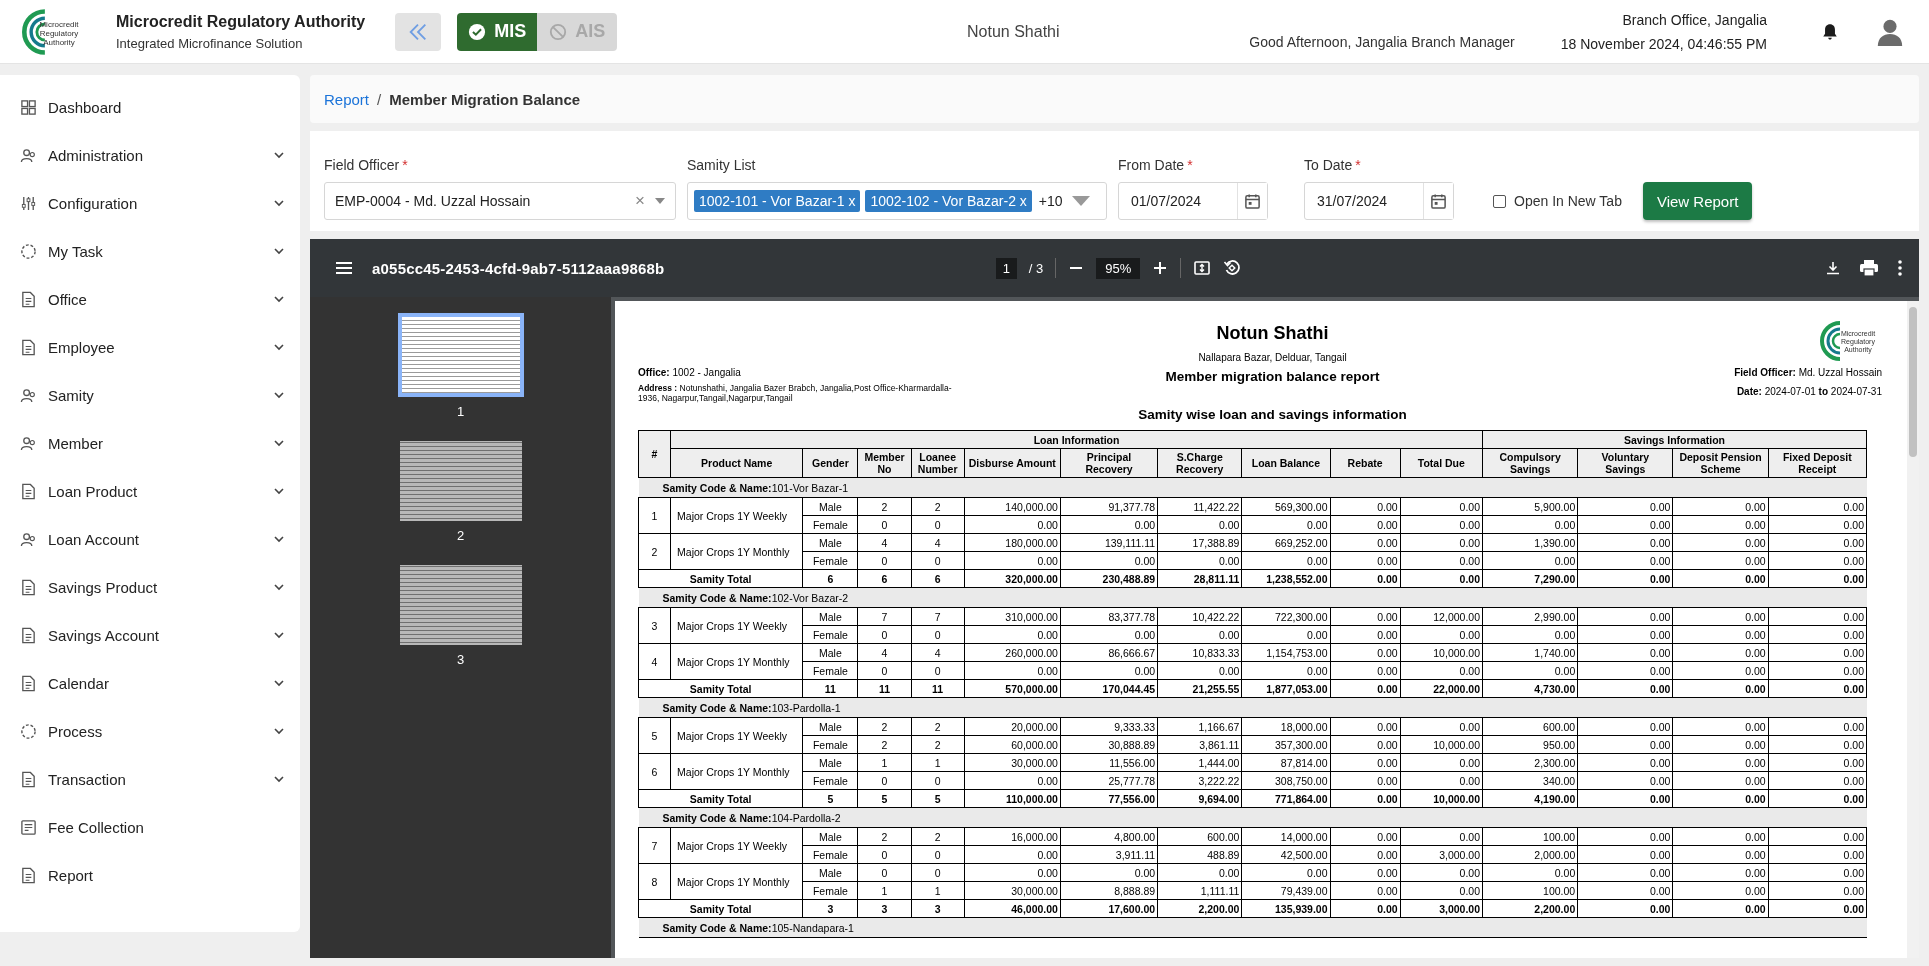 This screenshot has height=966, width=1929. What do you see at coordinates (150, 107) in the screenshot?
I see `sidebar-item: Dashboard` at bounding box center [150, 107].